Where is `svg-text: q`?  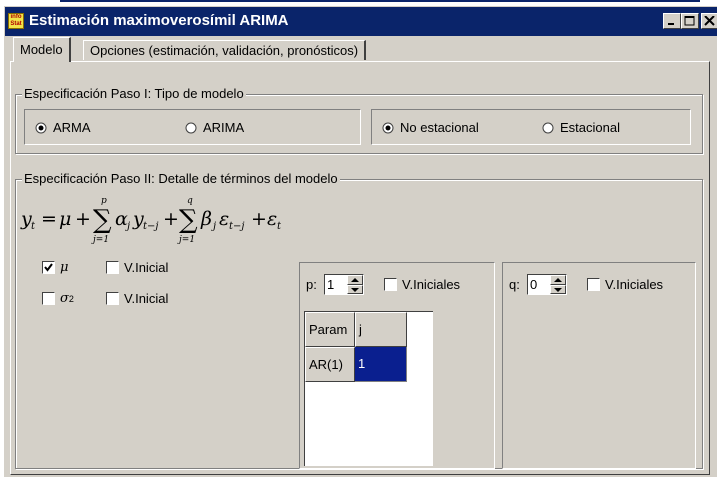 svg-text: q is located at coordinates (190, 201).